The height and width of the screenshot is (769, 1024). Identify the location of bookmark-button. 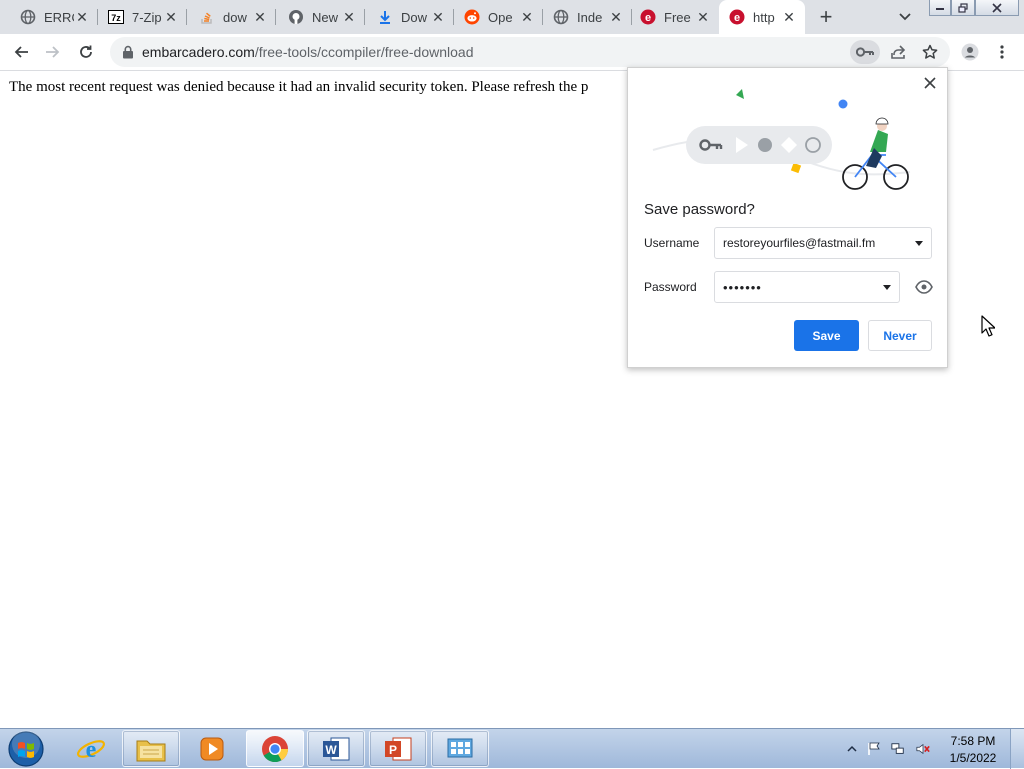
(930, 52).